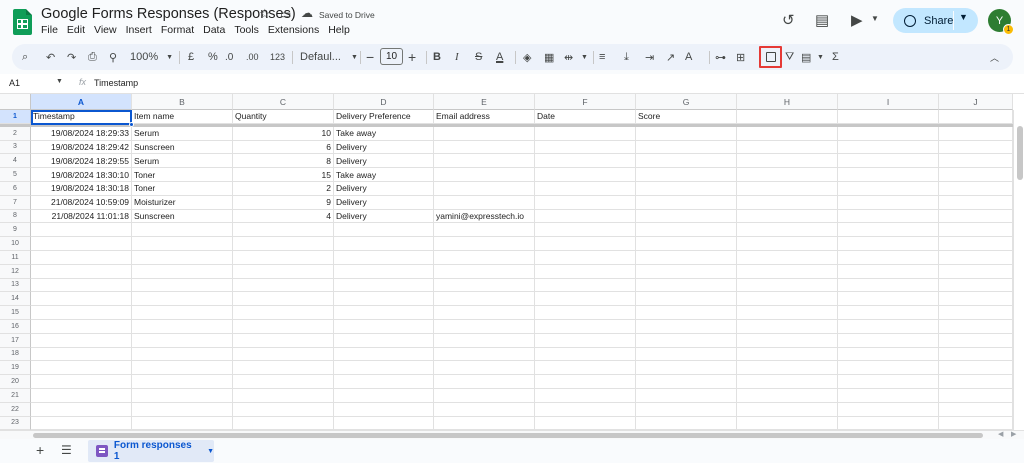 The width and height of the screenshot is (1024, 463). Describe the element at coordinates (688, 57) in the screenshot. I see `functions-font-color-icon: A` at that location.